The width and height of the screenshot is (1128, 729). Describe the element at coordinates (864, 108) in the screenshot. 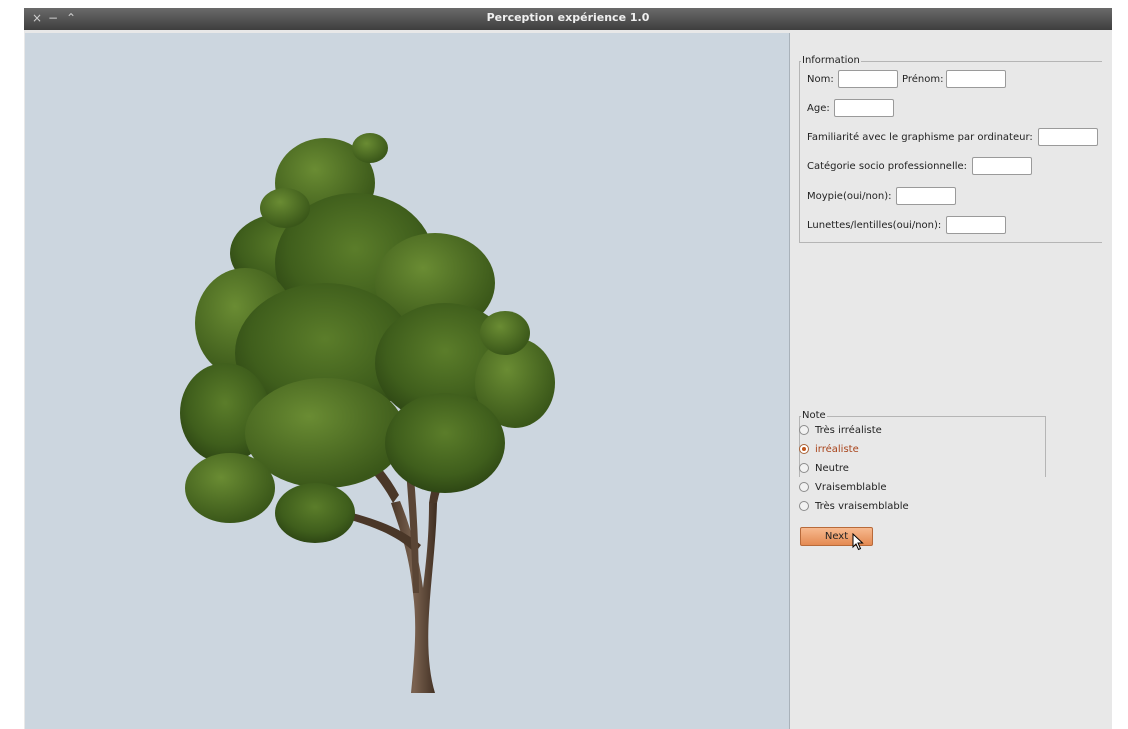

I see `age-input` at that location.